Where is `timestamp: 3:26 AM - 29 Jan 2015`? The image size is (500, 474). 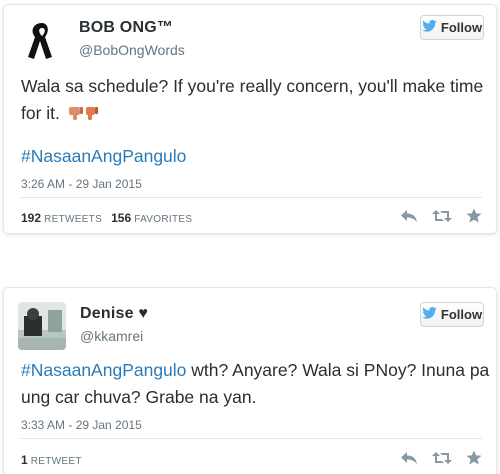
timestamp: 3:26 AM - 29 Jan 2015 is located at coordinates (81, 184).